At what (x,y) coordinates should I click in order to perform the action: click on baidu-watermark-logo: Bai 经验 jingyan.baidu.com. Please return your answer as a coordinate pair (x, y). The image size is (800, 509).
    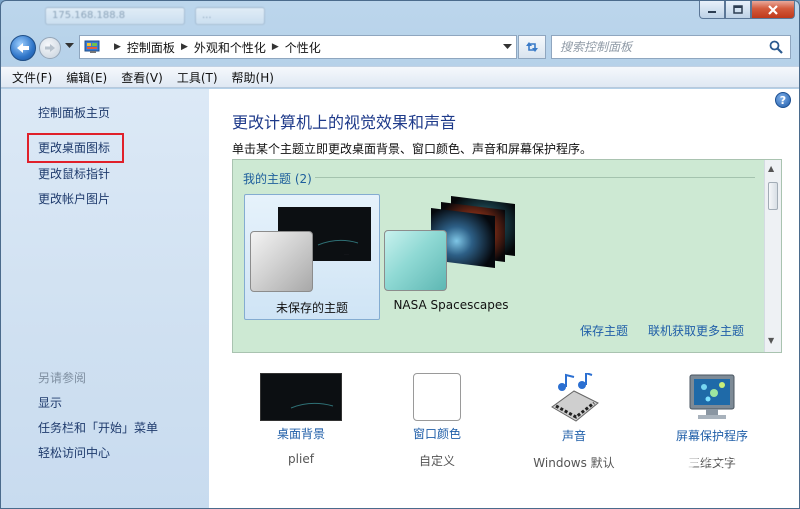
    Looking at the image, I should click on (701, 468).